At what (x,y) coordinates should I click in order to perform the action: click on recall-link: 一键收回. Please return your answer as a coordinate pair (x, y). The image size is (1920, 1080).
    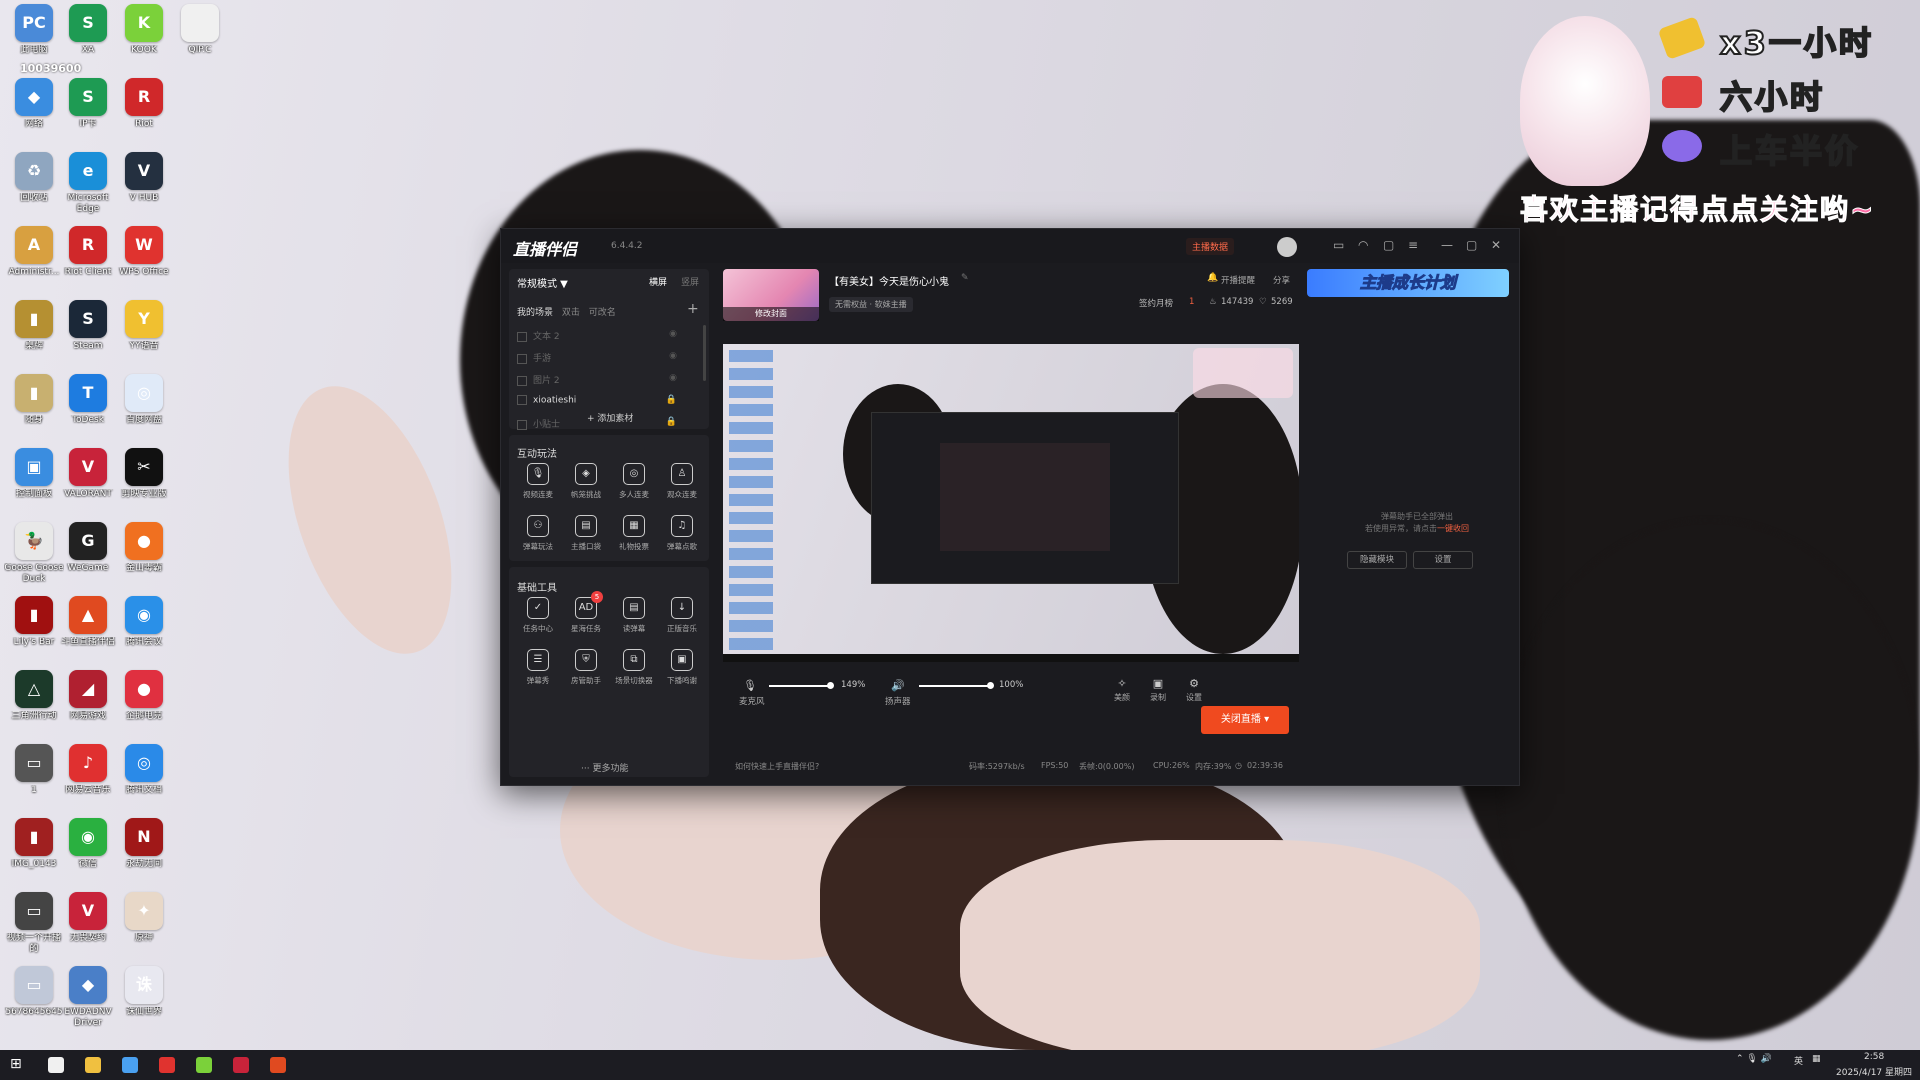
    Looking at the image, I should click on (1453, 528).